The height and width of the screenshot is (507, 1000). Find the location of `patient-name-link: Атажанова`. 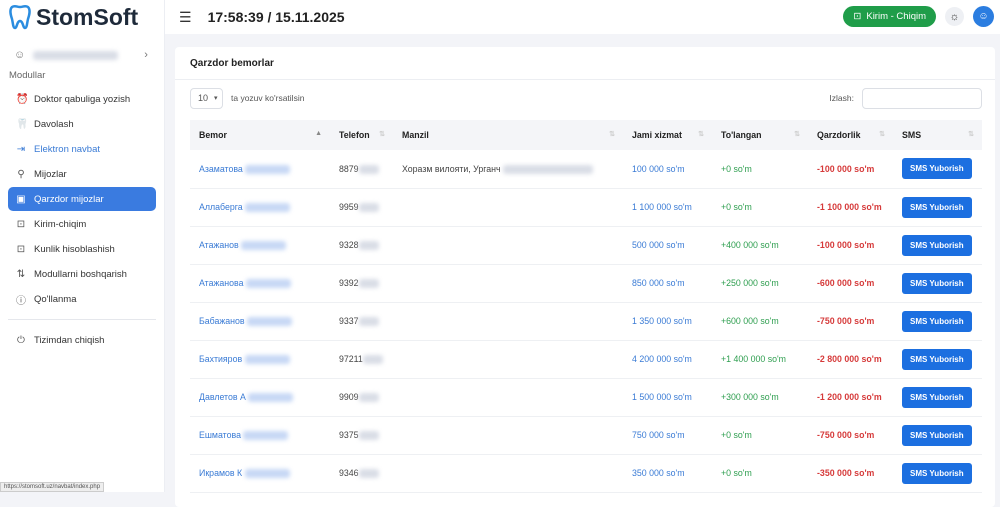

patient-name-link: Атажанова is located at coordinates (245, 283).